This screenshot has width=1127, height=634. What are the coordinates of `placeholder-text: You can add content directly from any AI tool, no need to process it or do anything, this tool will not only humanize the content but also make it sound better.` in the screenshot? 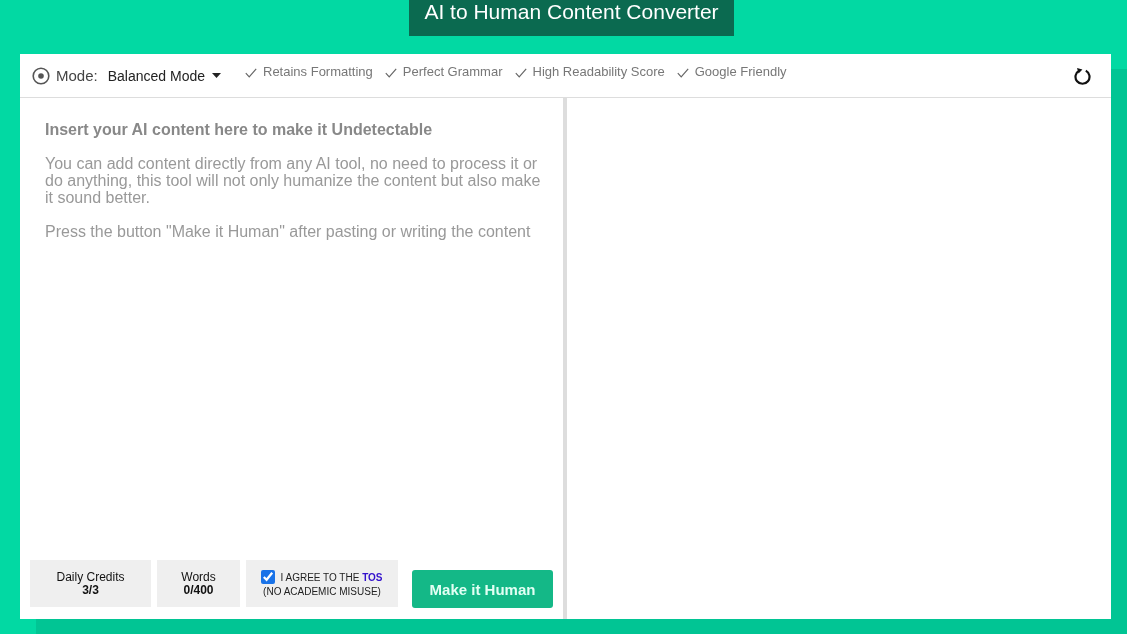 It's located at (293, 180).